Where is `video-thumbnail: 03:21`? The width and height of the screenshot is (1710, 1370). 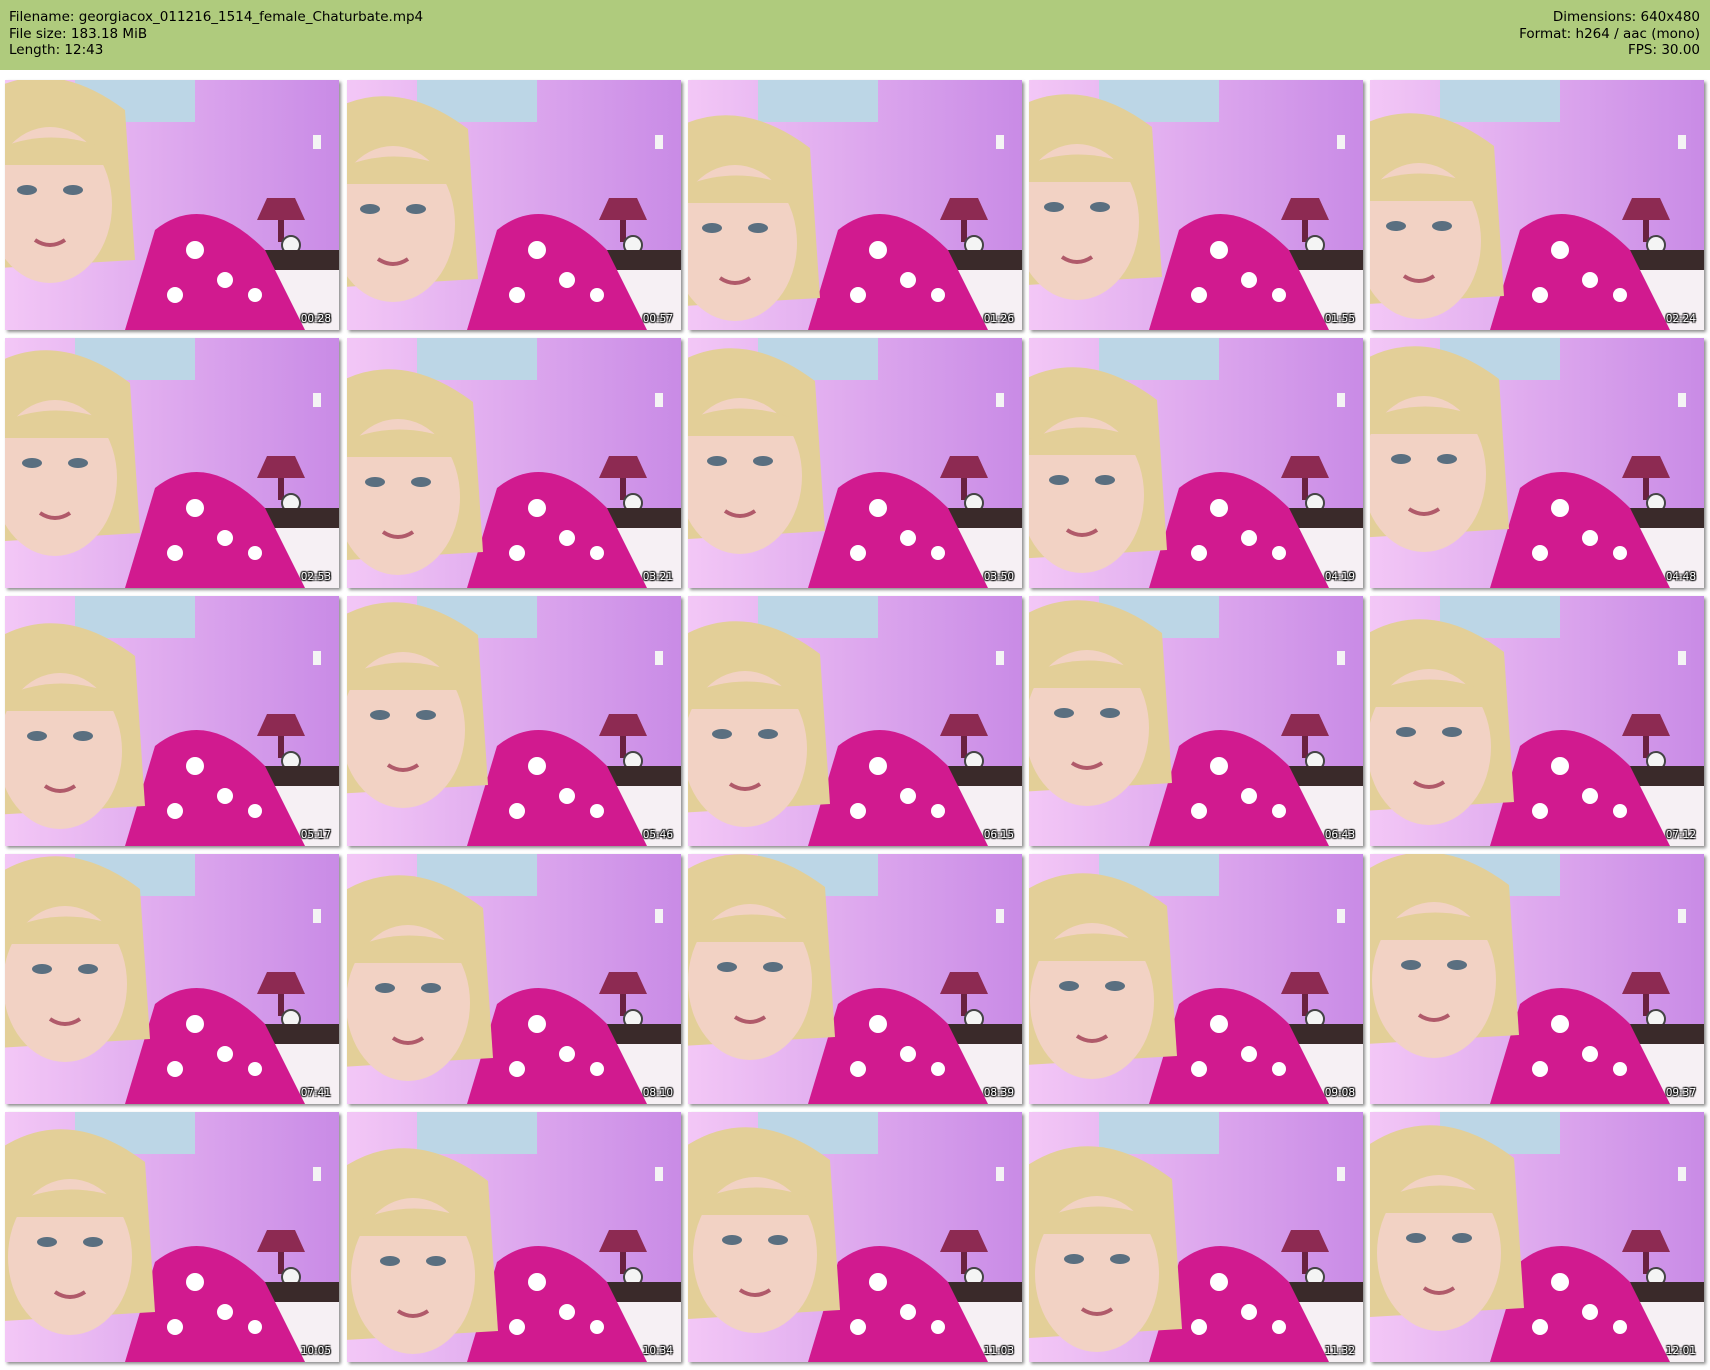 video-thumbnail: 03:21 is located at coordinates (514, 463).